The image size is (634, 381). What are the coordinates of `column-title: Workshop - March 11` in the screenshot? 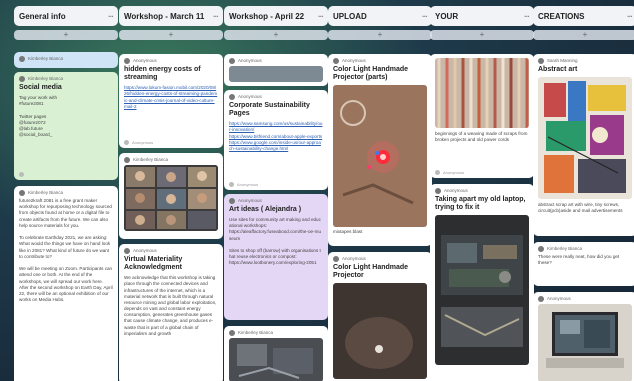 It's located at (164, 16).